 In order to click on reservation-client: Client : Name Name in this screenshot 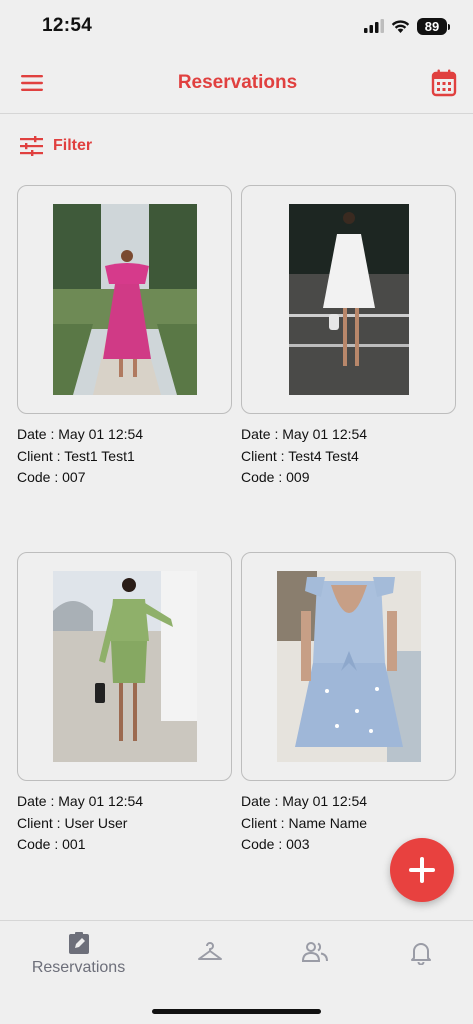, I will do `click(304, 822)`.